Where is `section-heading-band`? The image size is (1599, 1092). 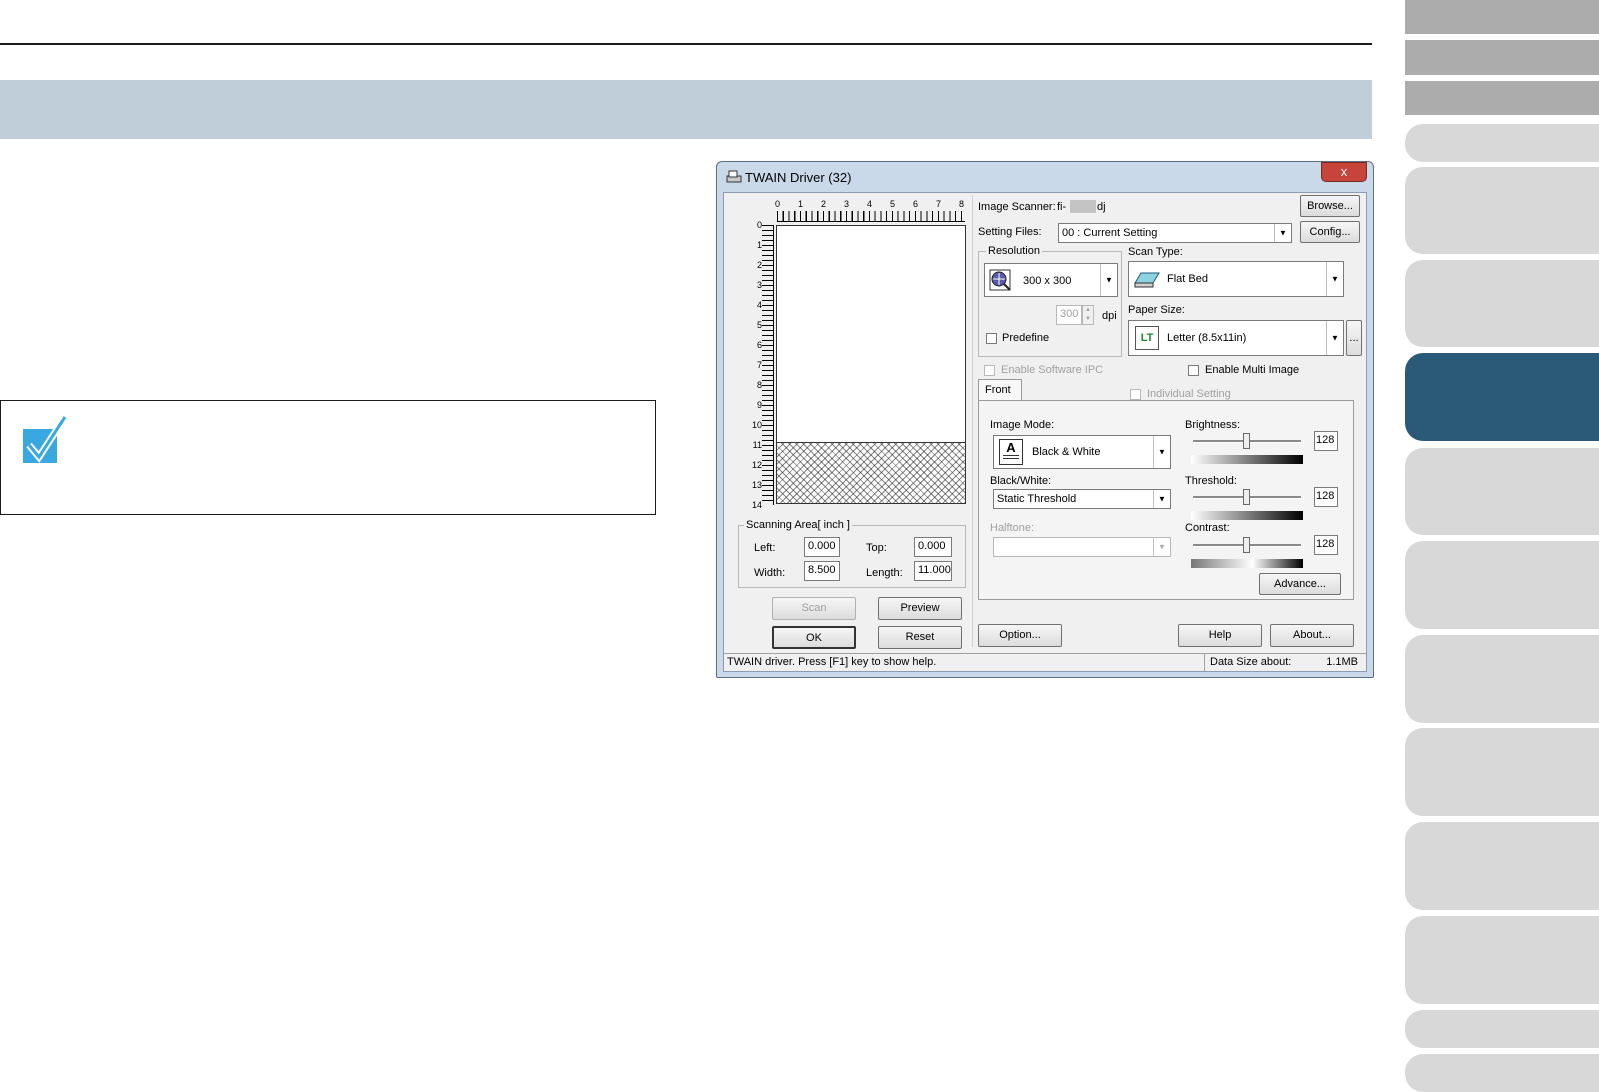
section-heading-band is located at coordinates (686, 109).